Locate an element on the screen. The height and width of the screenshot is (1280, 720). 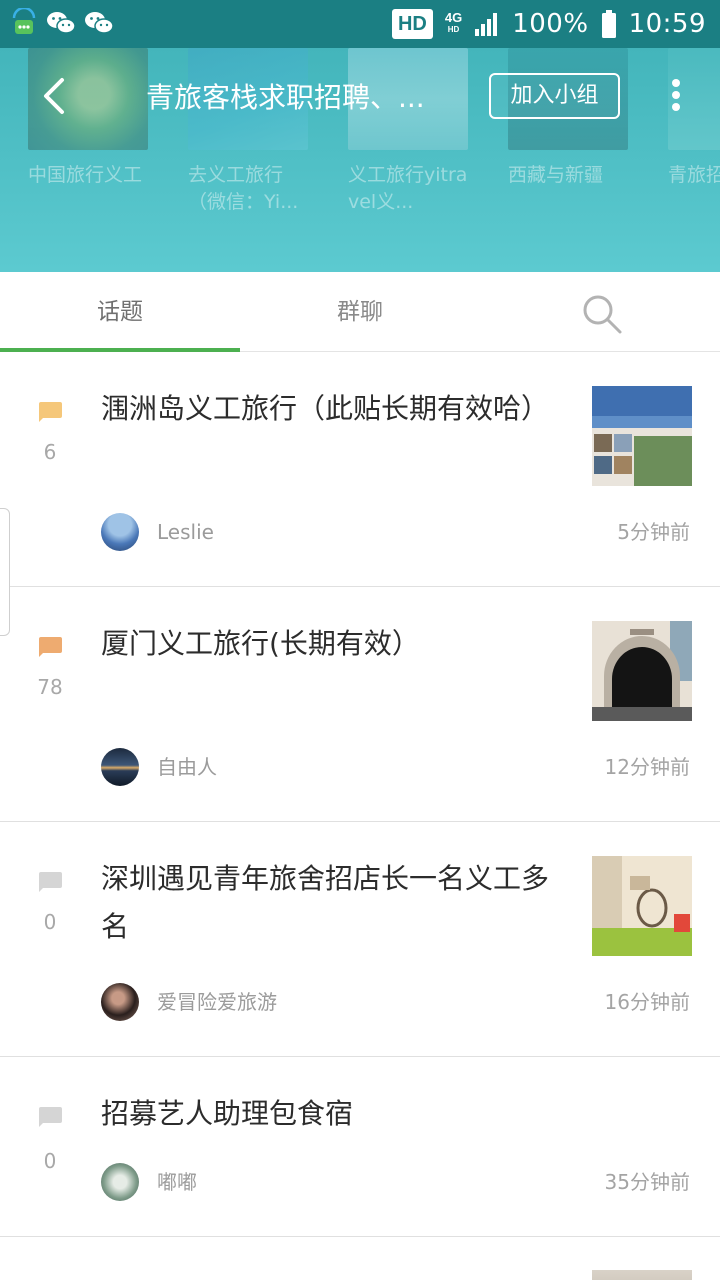
app-notification-icon is located at coordinates (24, 21).